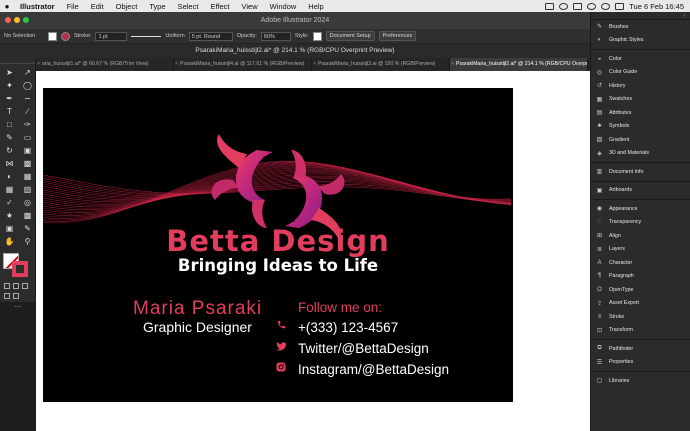 The width and height of the screenshot is (690, 431). What do you see at coordinates (27, 124) in the screenshot?
I see `paintbrush-icon: ✑` at bounding box center [27, 124].